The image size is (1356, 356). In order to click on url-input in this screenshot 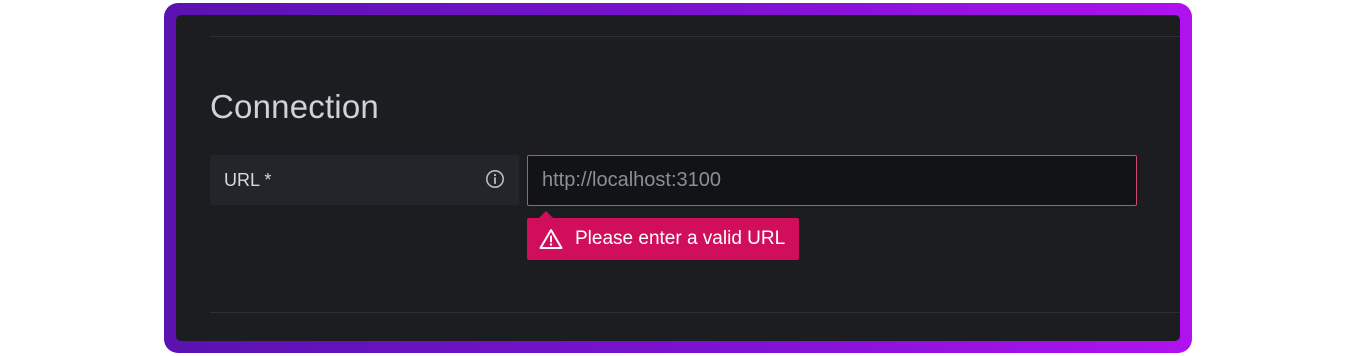, I will do `click(832, 180)`.